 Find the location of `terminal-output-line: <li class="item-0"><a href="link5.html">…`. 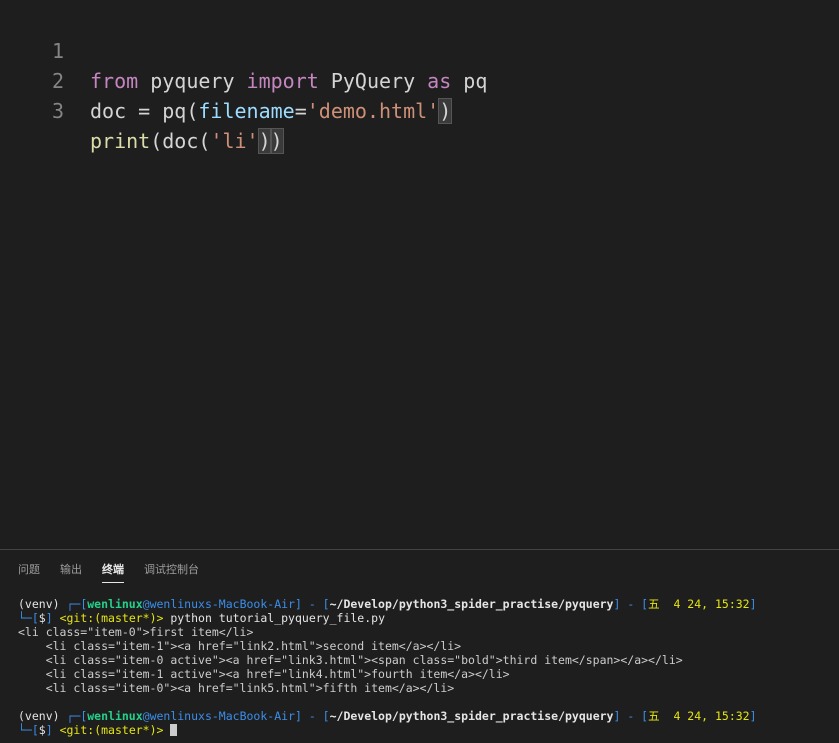

terminal-output-line: <li class="item-0"><a href="link5.html">… is located at coordinates (236, 688).